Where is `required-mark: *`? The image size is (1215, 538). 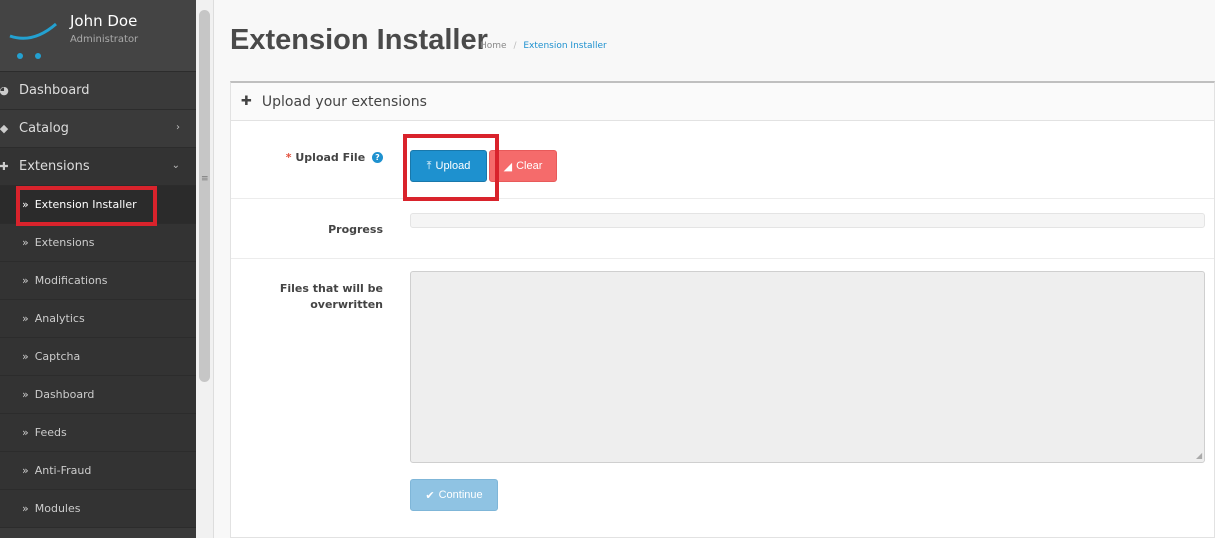 required-mark: * is located at coordinates (288, 157).